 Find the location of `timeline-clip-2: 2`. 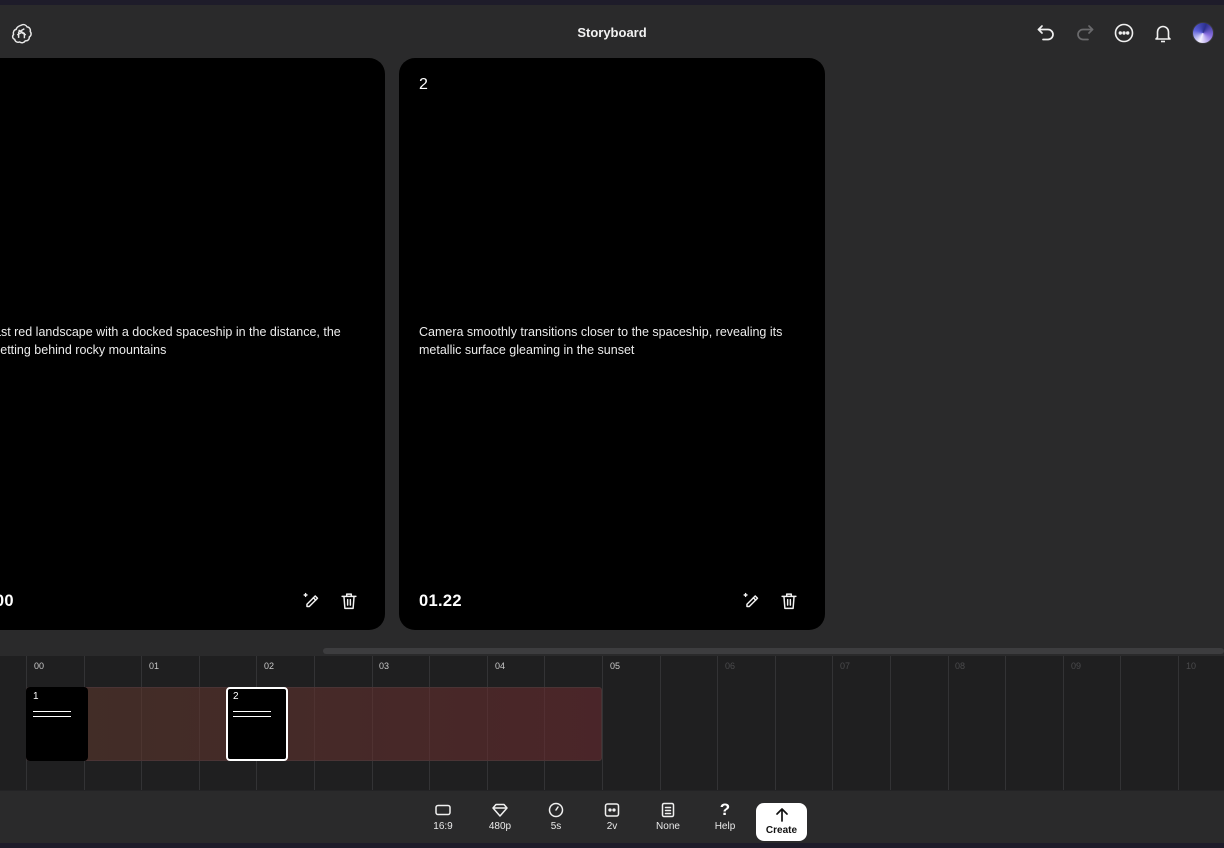

timeline-clip-2: 2 is located at coordinates (257, 724).